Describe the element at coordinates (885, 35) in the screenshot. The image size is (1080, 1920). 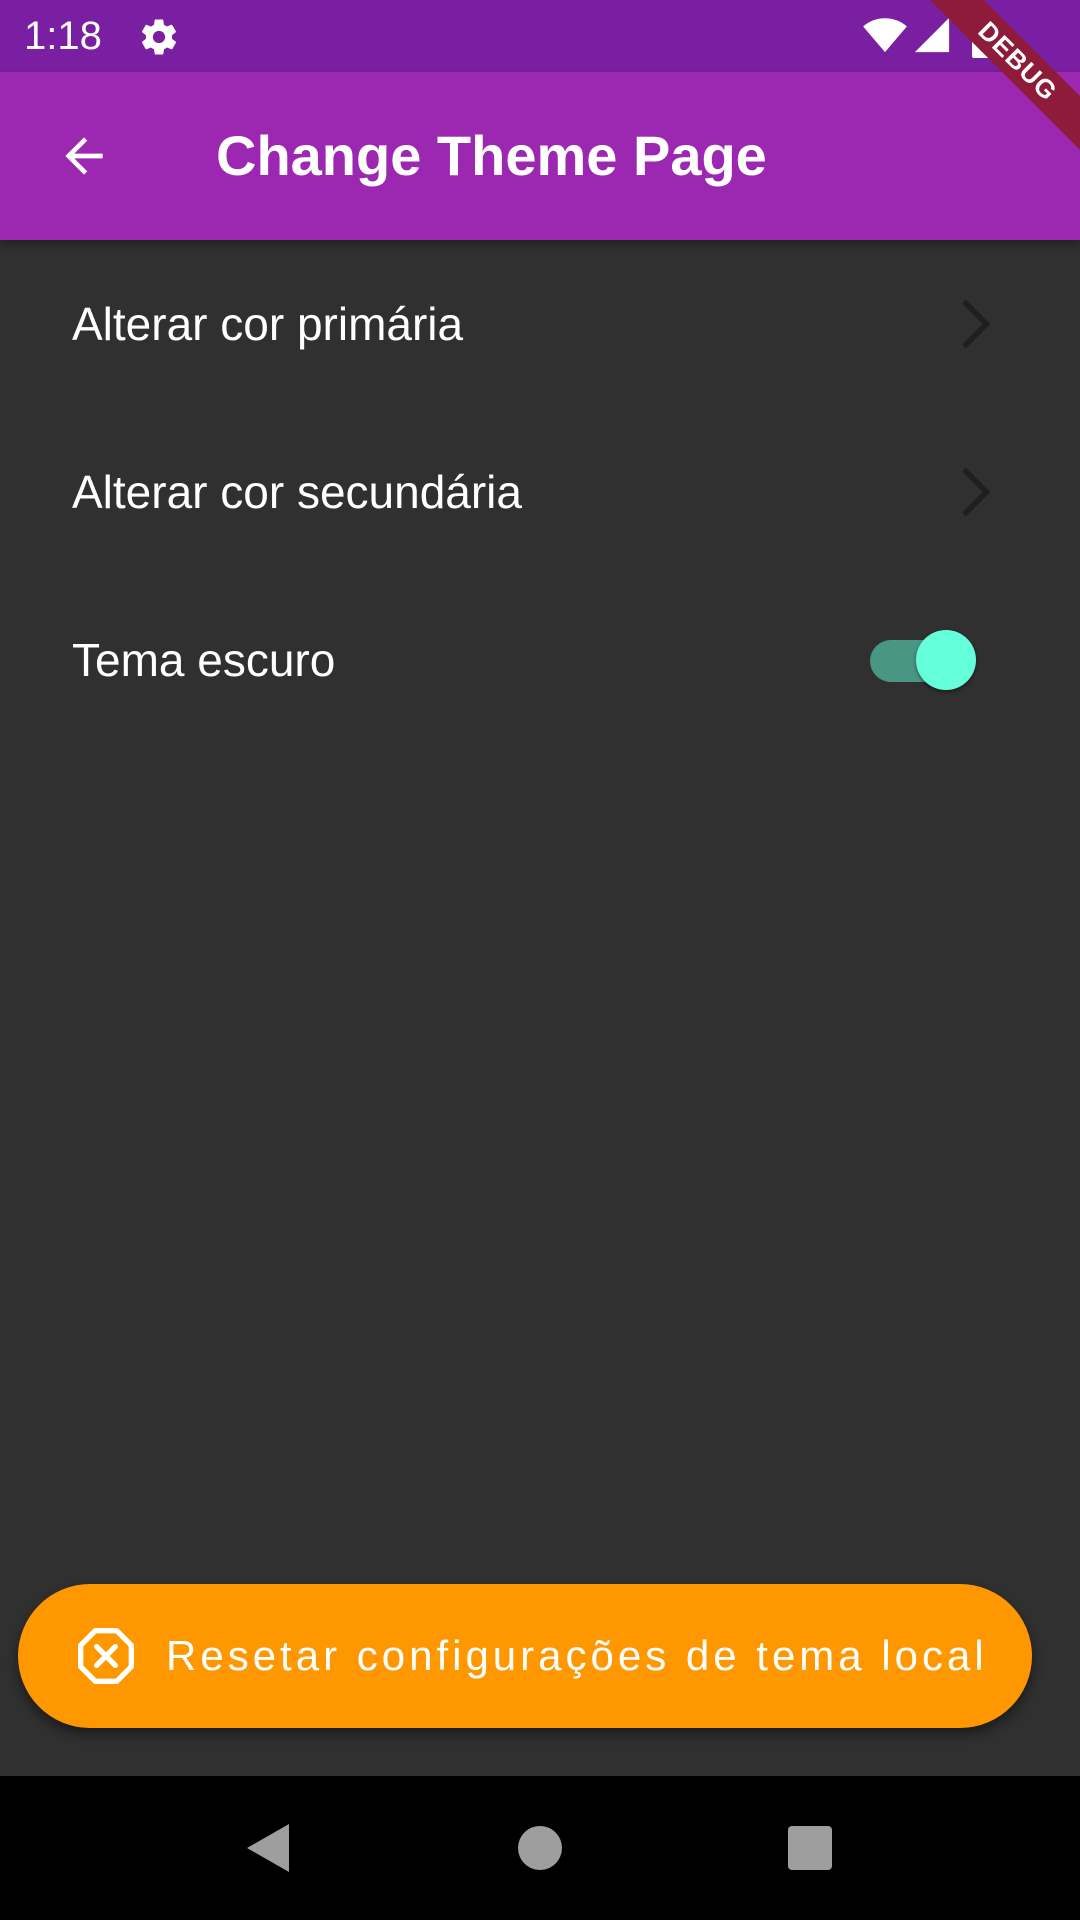
I see `wifi-icon` at that location.